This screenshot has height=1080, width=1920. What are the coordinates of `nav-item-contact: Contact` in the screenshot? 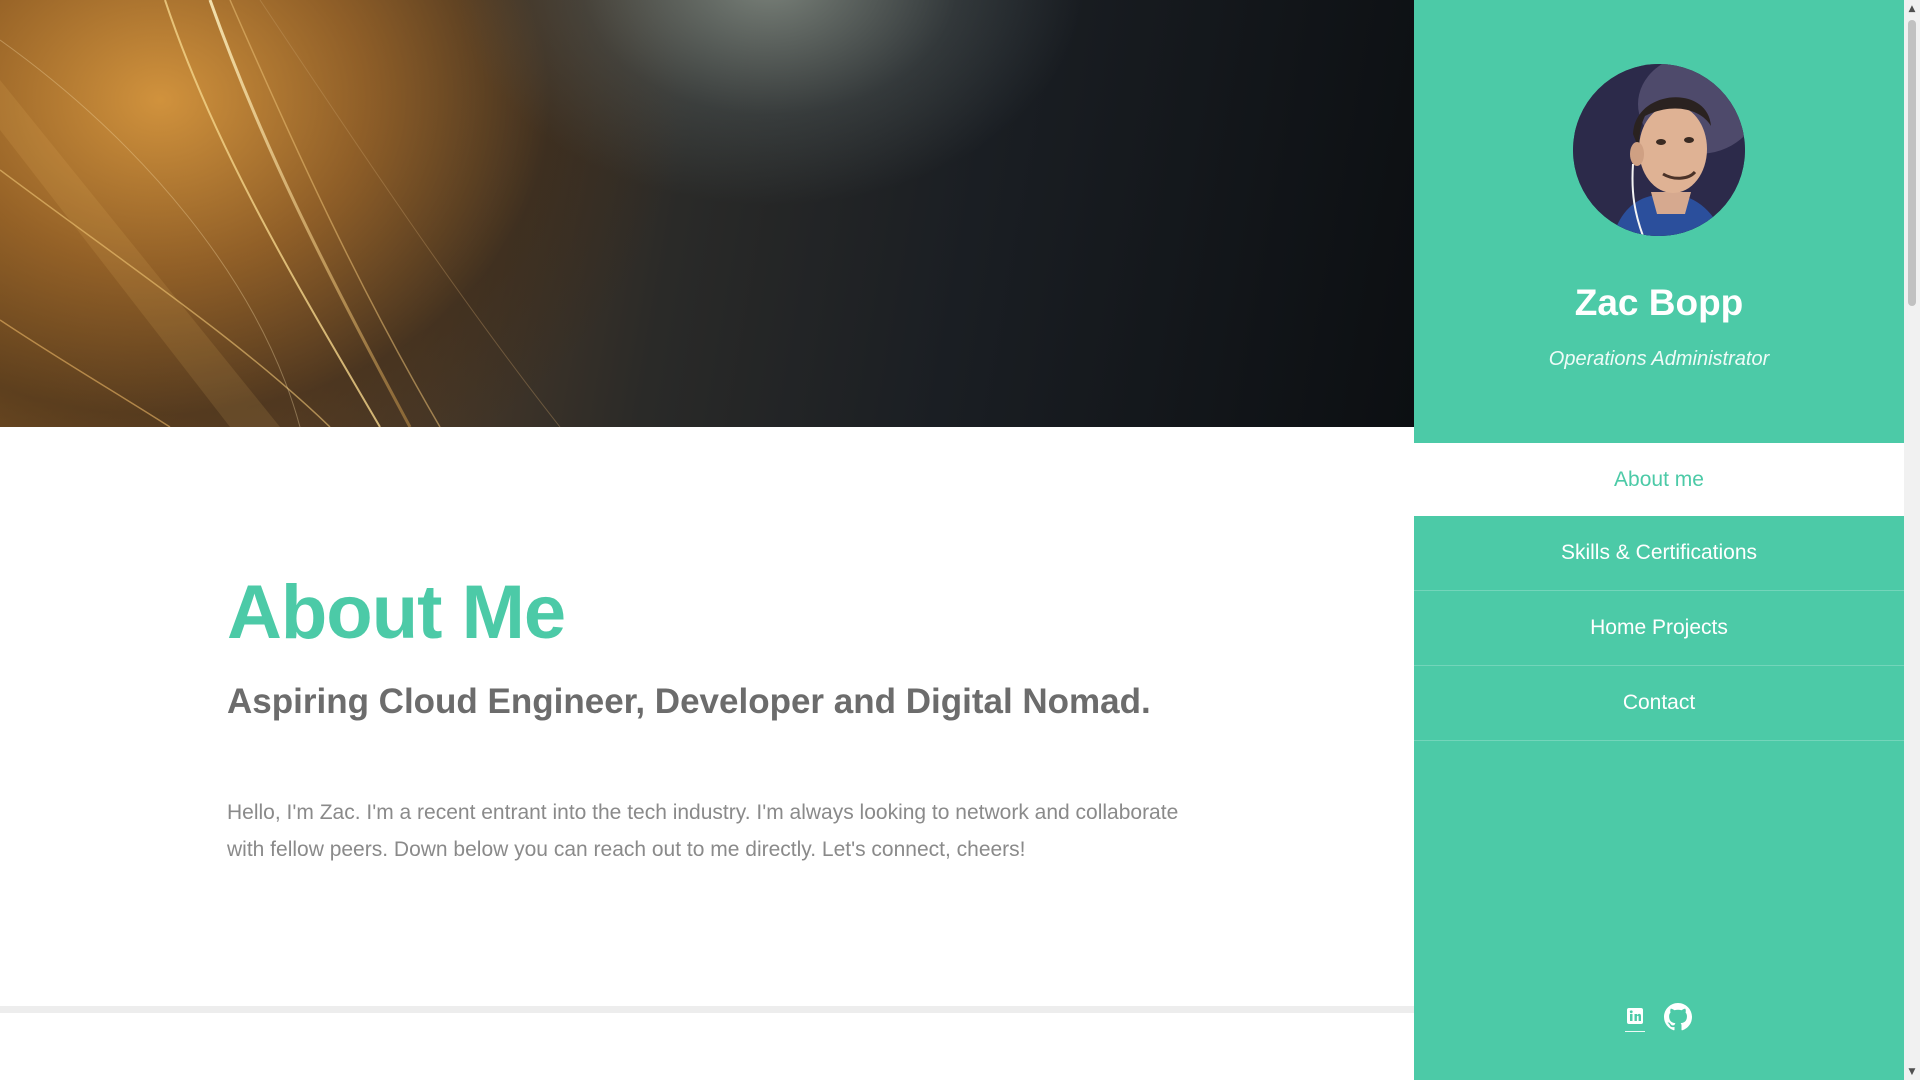 It's located at (1659, 703).